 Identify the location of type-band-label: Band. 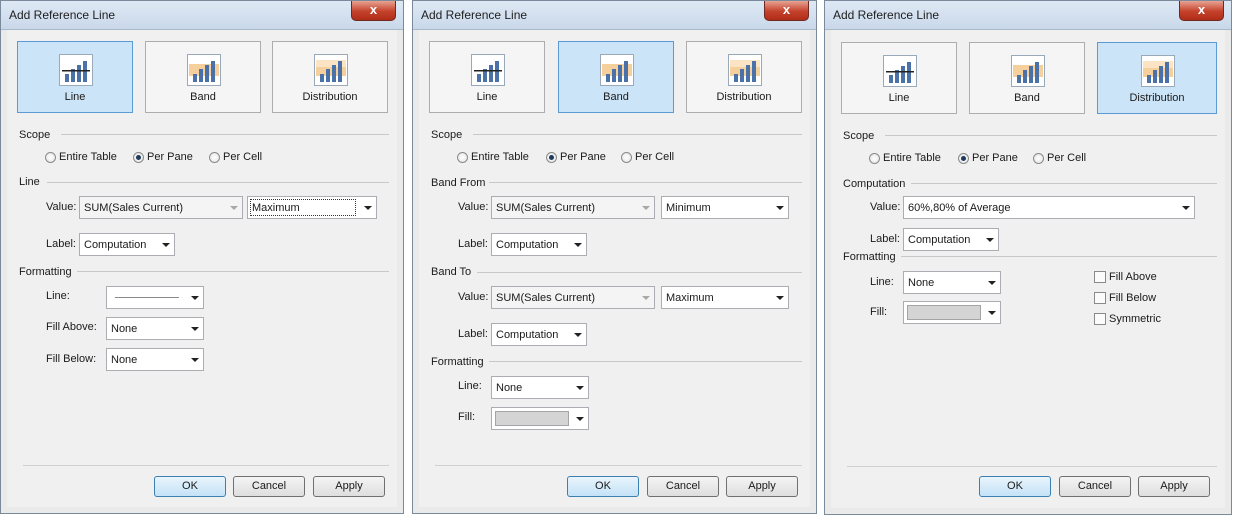
(203, 97).